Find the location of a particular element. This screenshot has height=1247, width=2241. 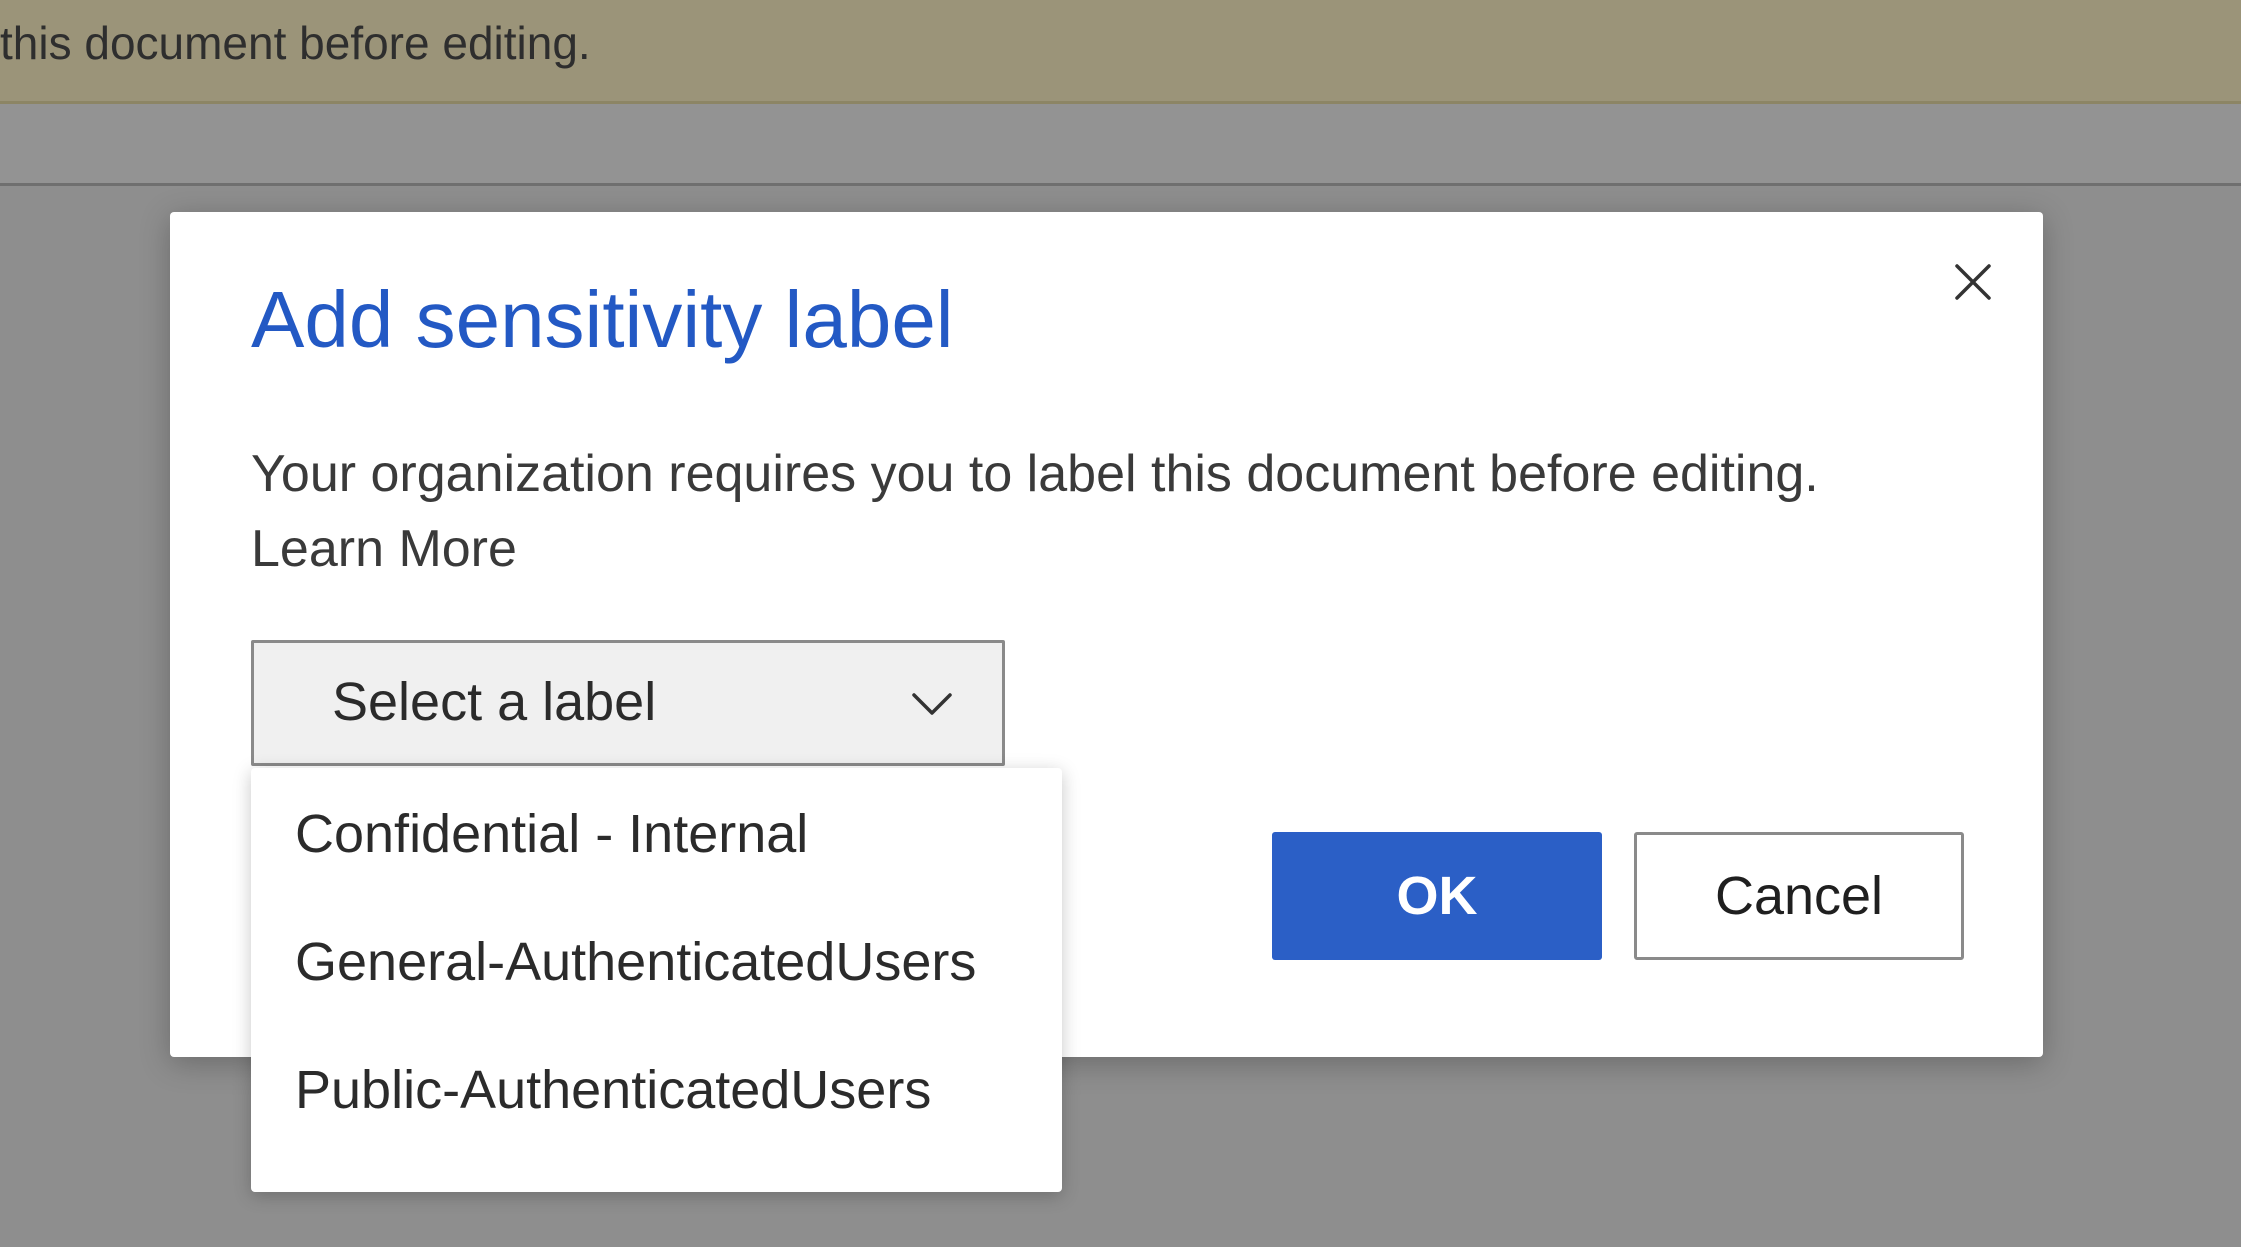

select-value: Select a label is located at coordinates (494, 702).